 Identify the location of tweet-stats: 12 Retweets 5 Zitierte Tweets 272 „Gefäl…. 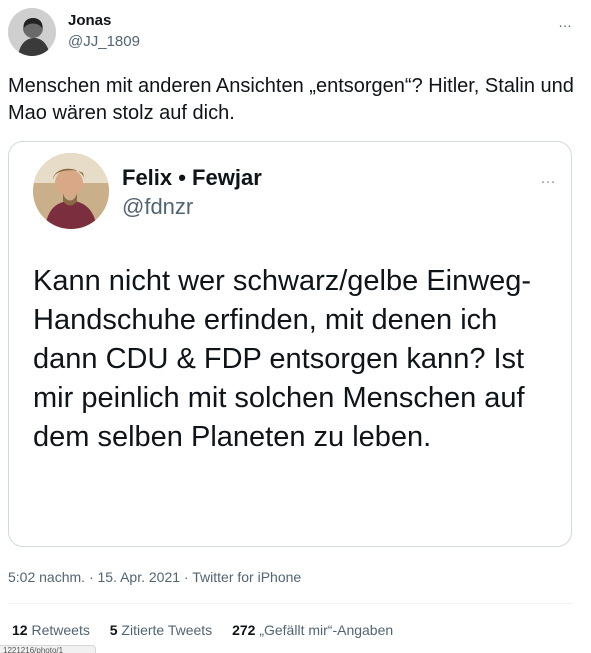
(210, 630).